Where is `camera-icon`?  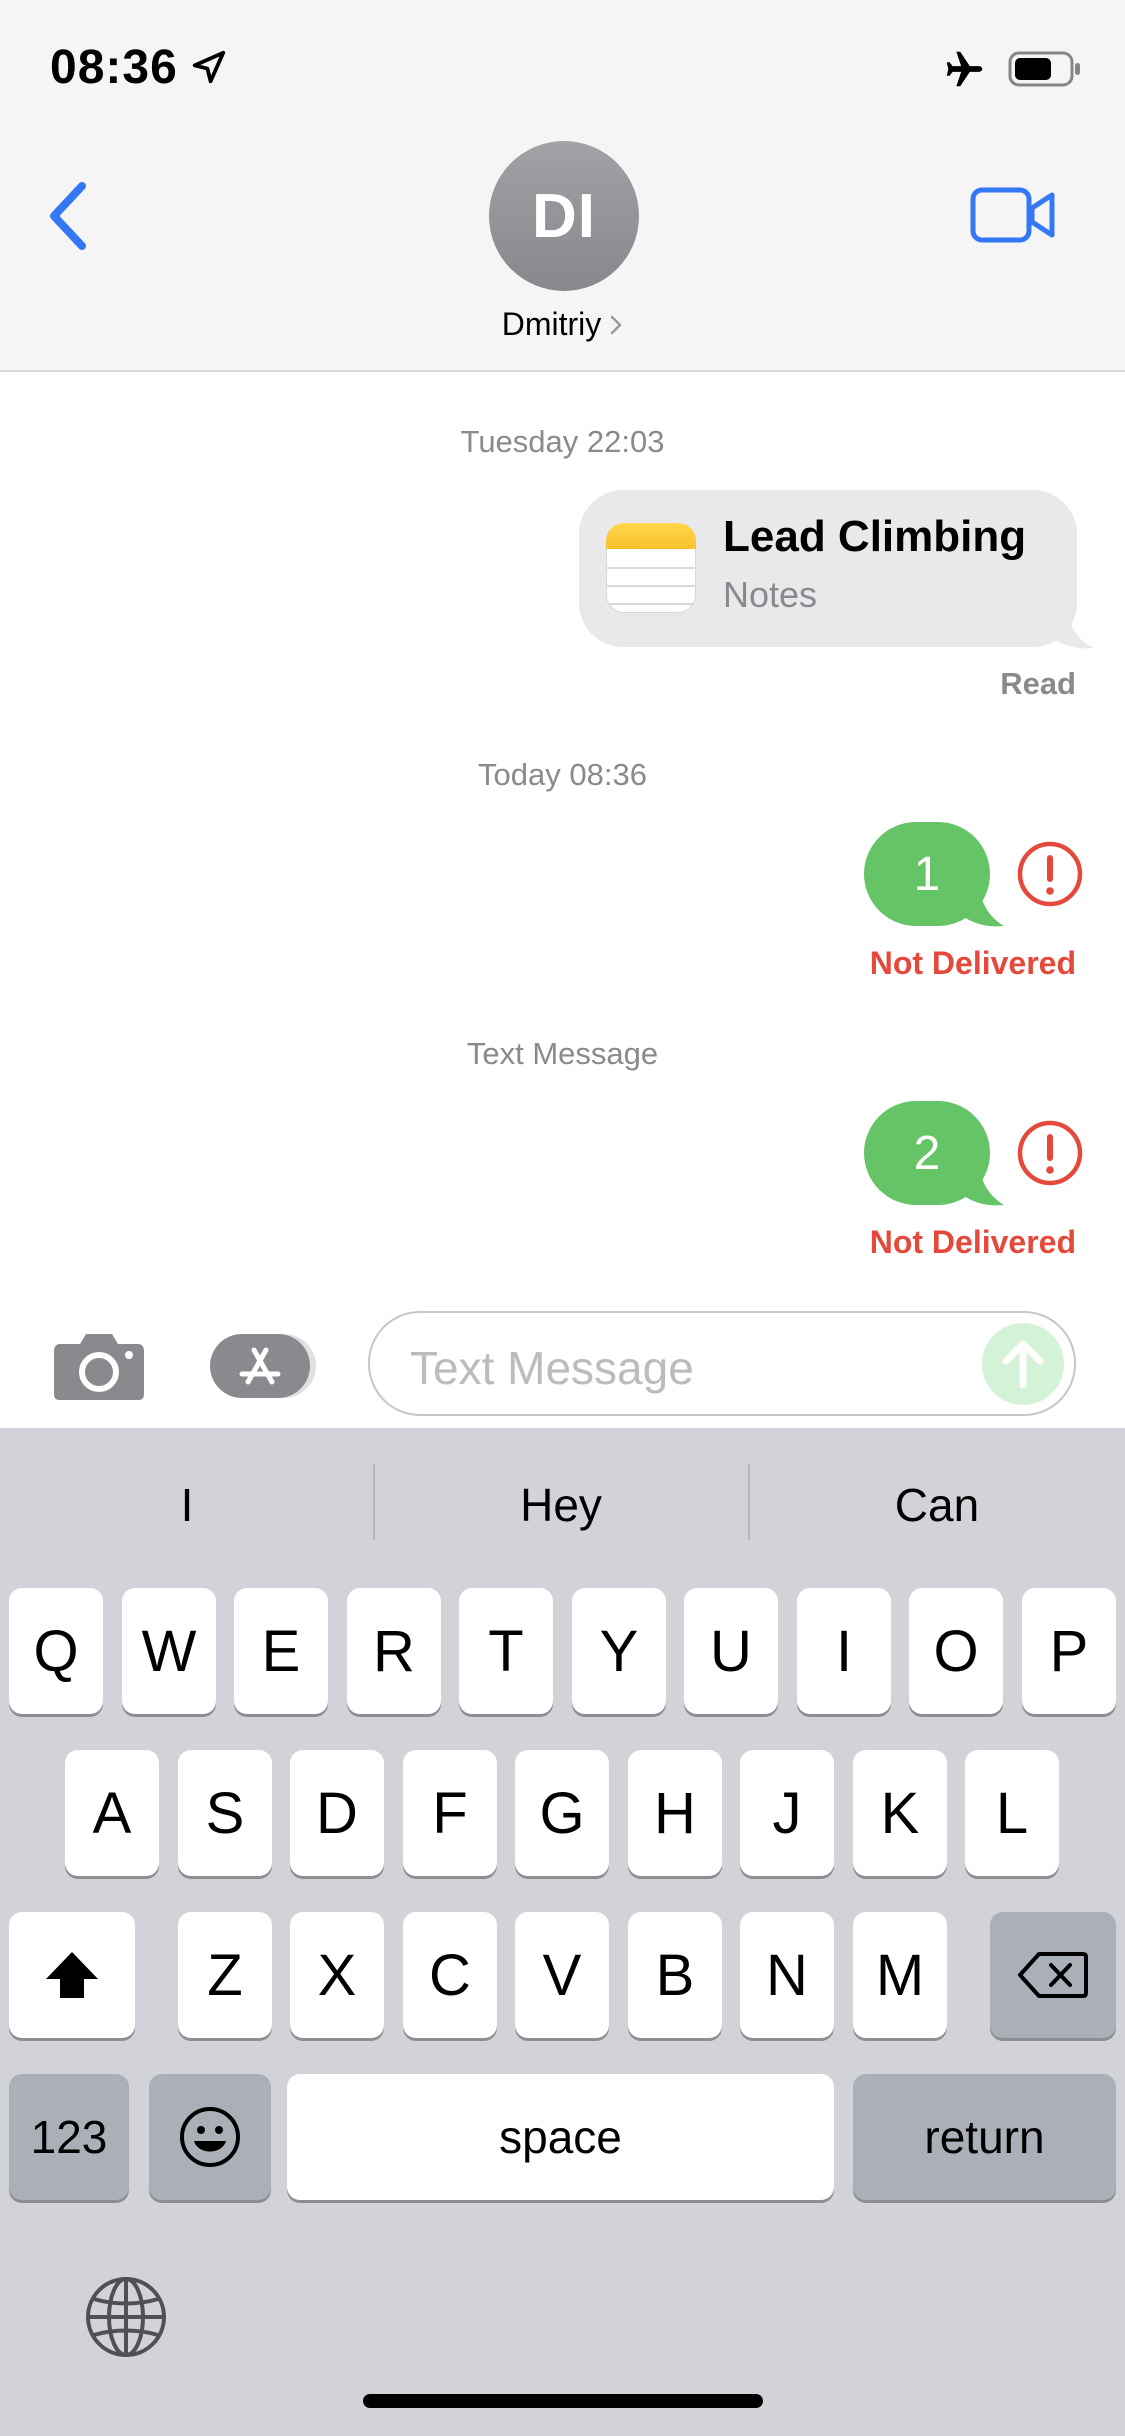 camera-icon is located at coordinates (99, 1366).